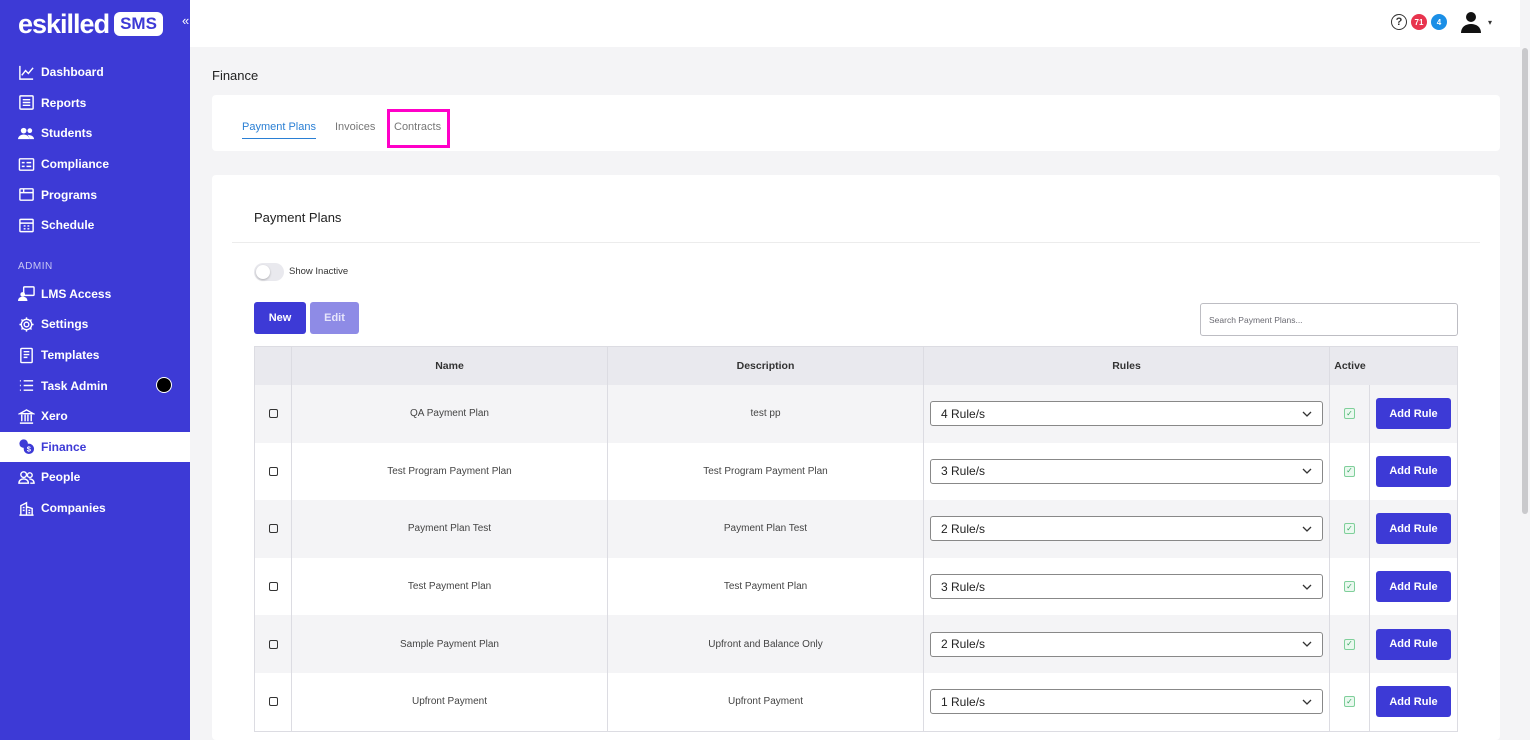 This screenshot has height=740, width=1530. Describe the element at coordinates (855, 23) in the screenshot. I see `top-bar: ? 71 4 ▾` at that location.